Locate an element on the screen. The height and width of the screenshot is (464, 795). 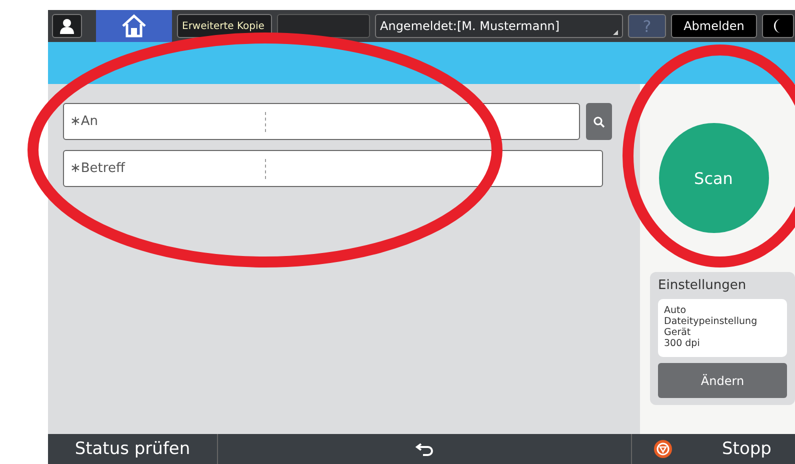
login-text: Angemeldet:[M. Mustermann] is located at coordinates (470, 26).